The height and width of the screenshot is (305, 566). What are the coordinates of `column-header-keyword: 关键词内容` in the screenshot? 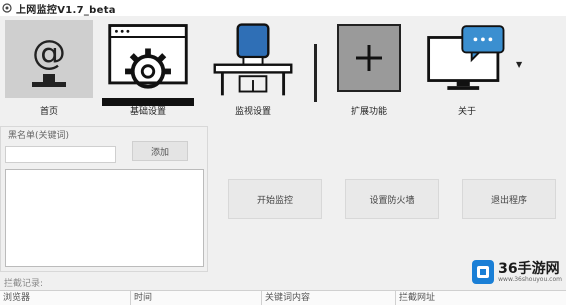 It's located at (329, 298).